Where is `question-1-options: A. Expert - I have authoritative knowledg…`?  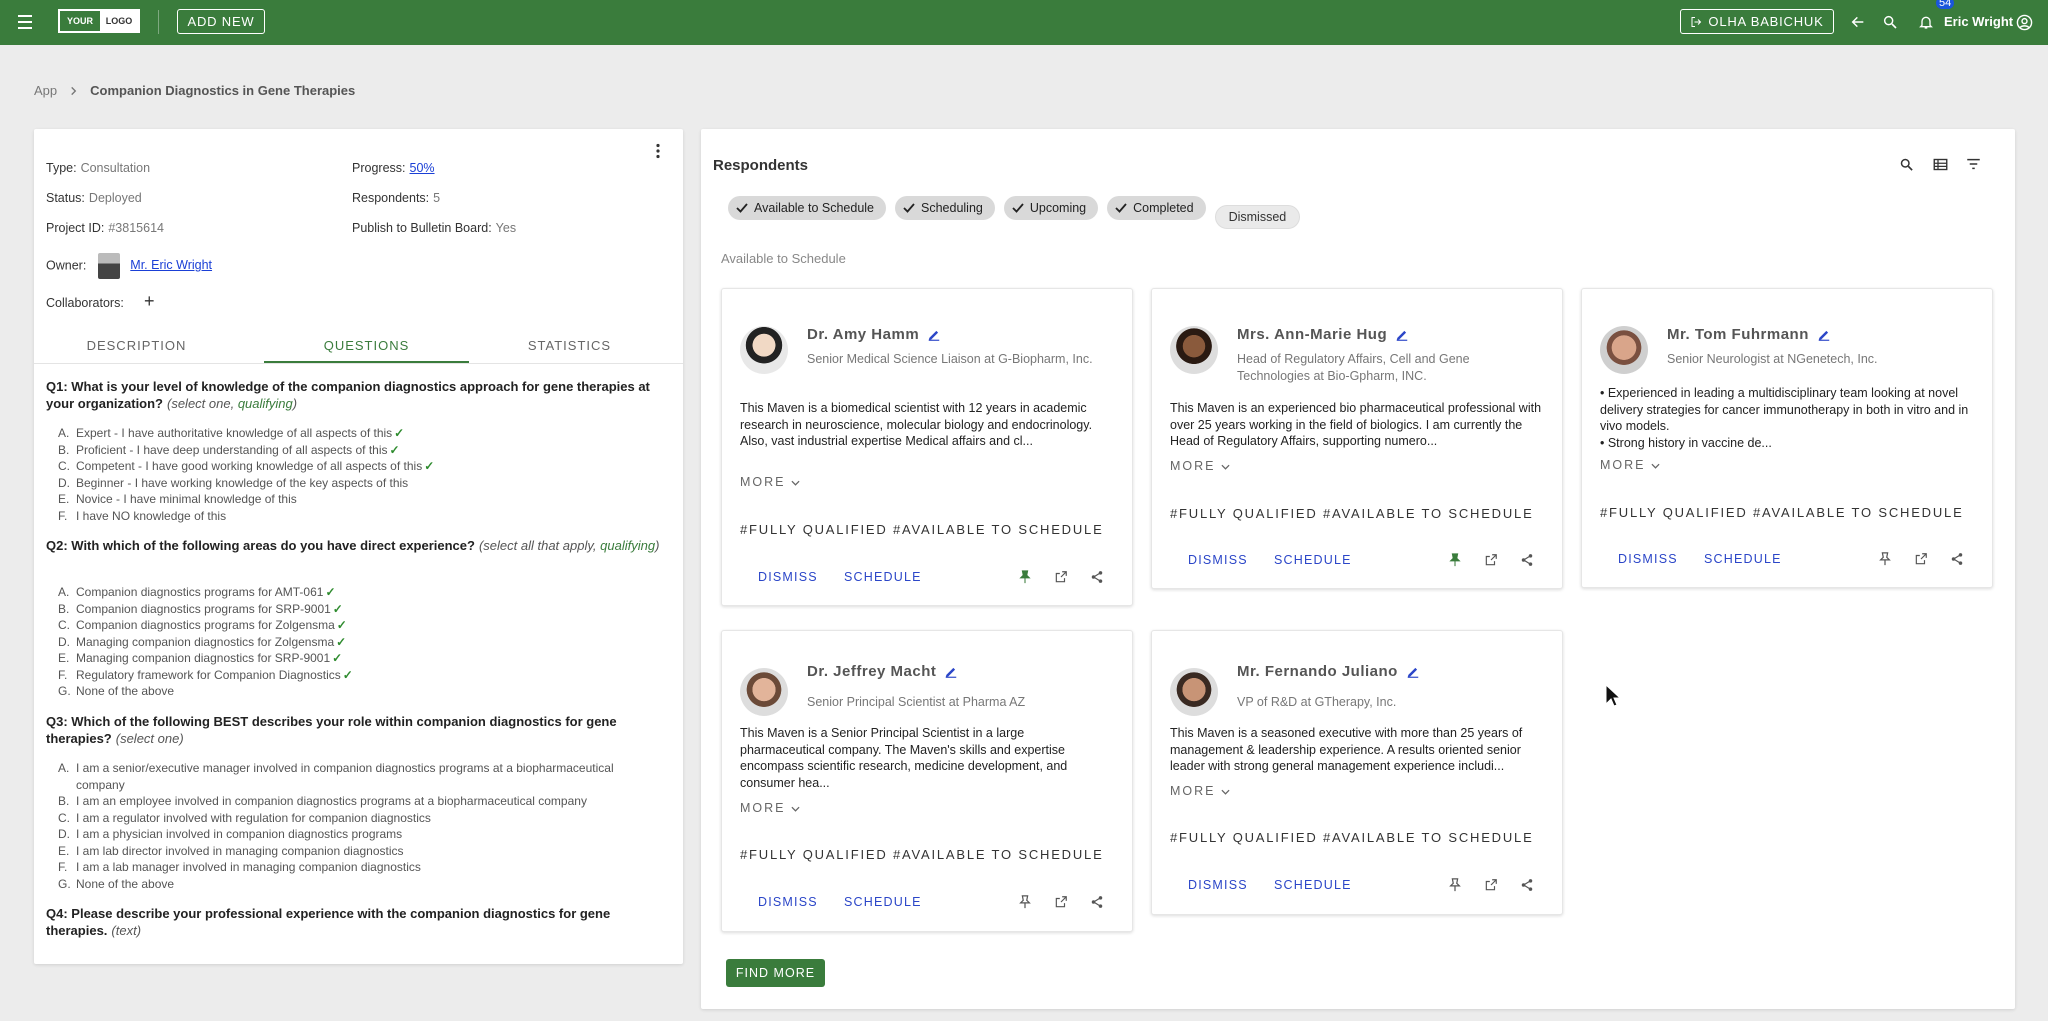
question-1-options: A. Expert - I have authoritative knowledg… is located at coordinates (358, 474).